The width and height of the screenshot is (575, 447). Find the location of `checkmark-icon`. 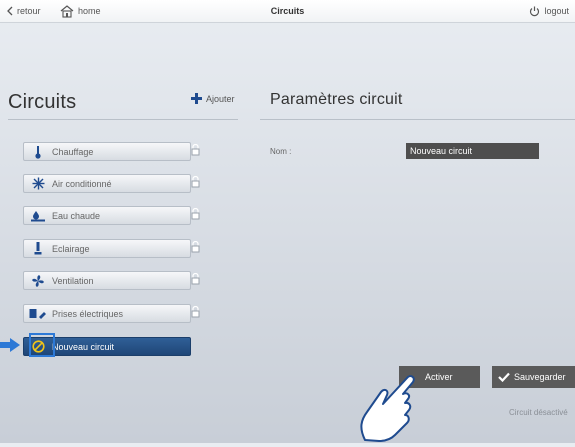

checkmark-icon is located at coordinates (504, 377).